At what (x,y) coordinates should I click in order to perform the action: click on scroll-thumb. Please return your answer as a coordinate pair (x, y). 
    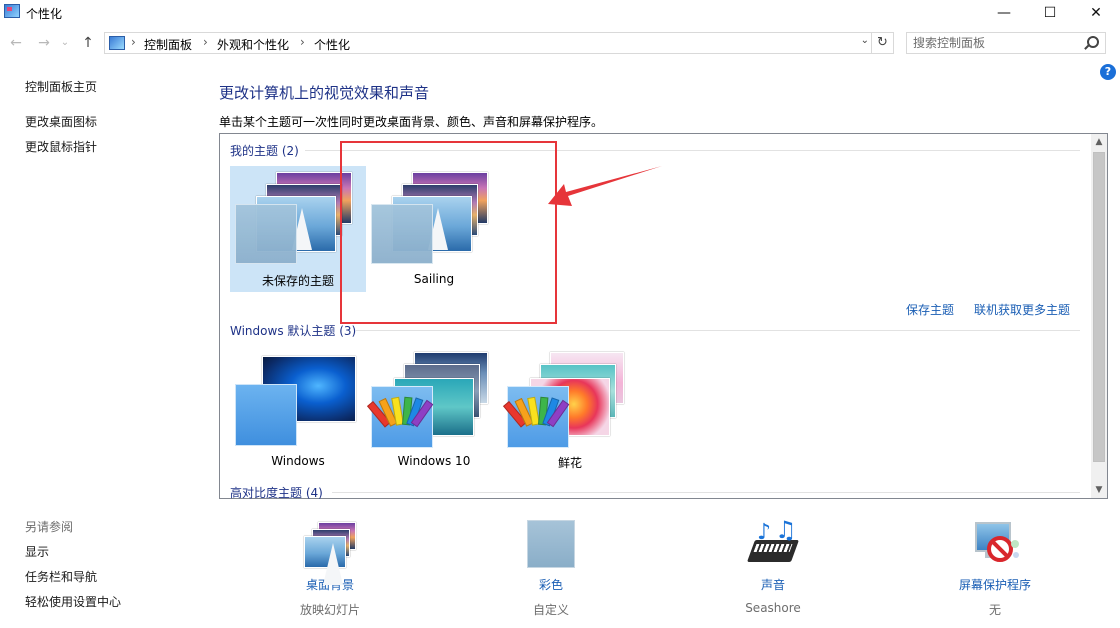
    Looking at the image, I should click on (1099, 307).